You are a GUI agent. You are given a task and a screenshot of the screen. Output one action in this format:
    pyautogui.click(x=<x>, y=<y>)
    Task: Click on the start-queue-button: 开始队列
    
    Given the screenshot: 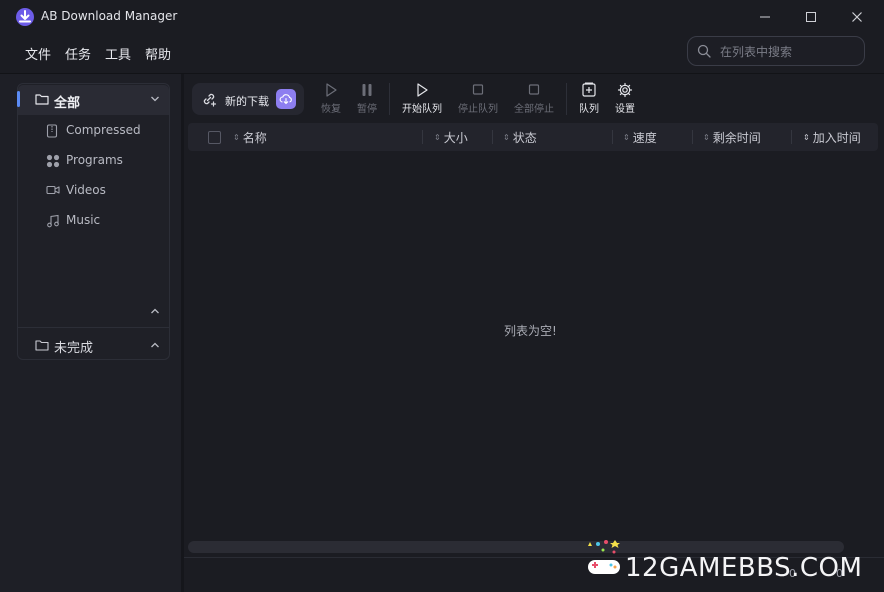 What is the action you would take?
    pyautogui.click(x=422, y=99)
    